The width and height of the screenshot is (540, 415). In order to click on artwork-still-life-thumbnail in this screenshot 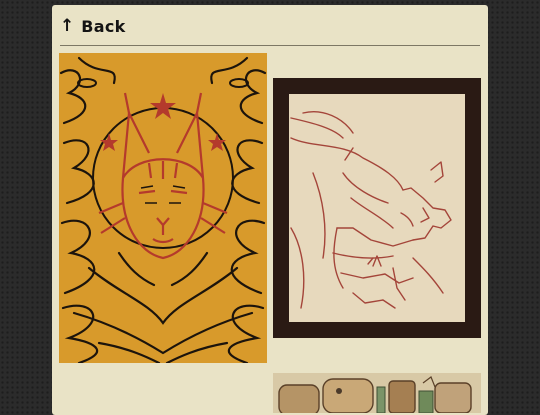, I will do `click(377, 393)`.